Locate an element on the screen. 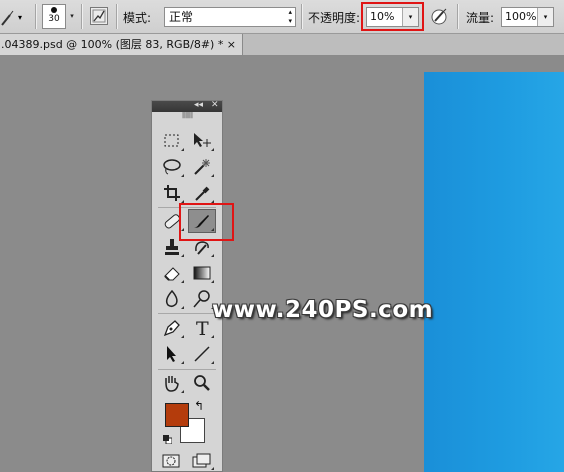 This screenshot has width=564, height=472. mode-dropdown: 正常 ▴ ▾ is located at coordinates (230, 17).